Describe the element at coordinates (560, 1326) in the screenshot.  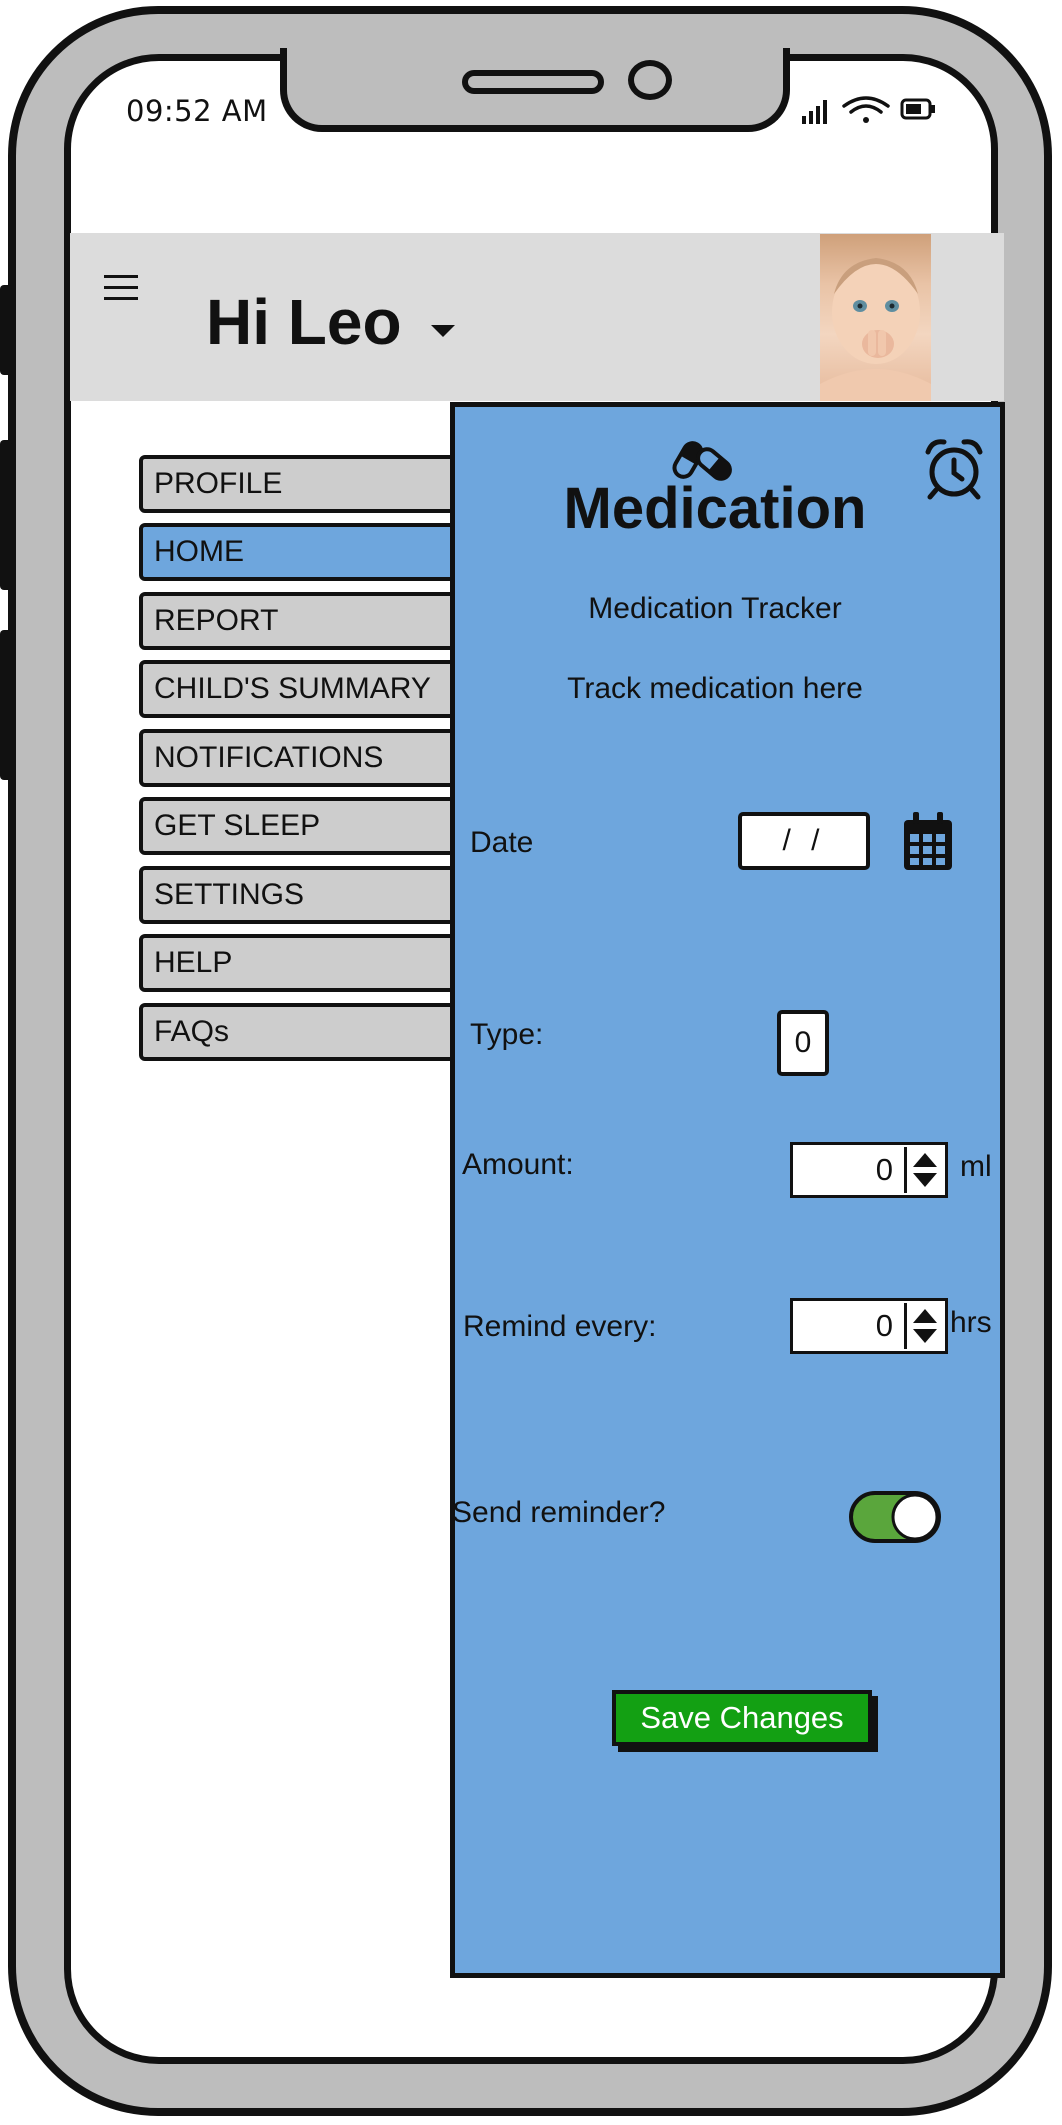
I see `remind-every-label: Remind every:` at that location.